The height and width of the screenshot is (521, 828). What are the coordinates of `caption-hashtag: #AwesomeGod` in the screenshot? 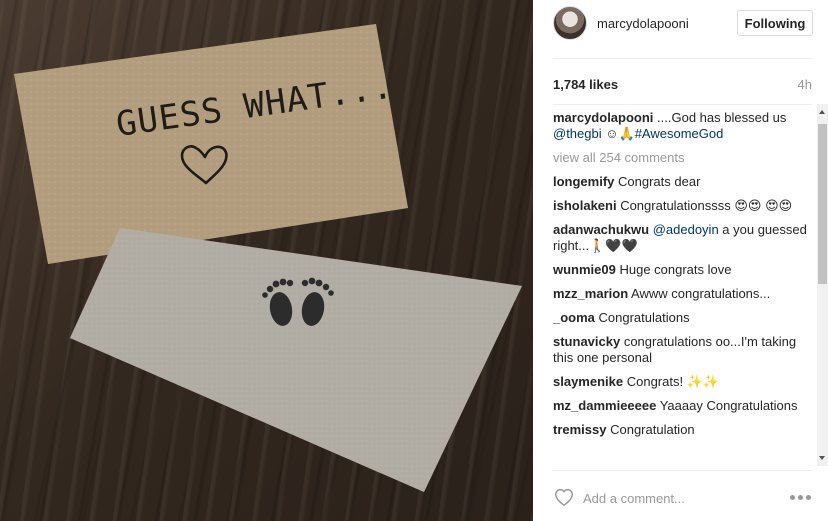 It's located at (679, 133).